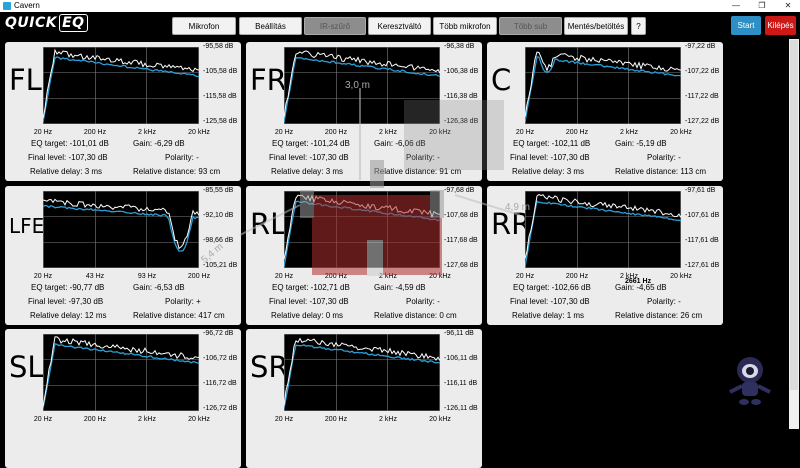  What do you see at coordinates (358, 85) in the screenshot?
I see `room-height-label: 3,0 m` at bounding box center [358, 85].